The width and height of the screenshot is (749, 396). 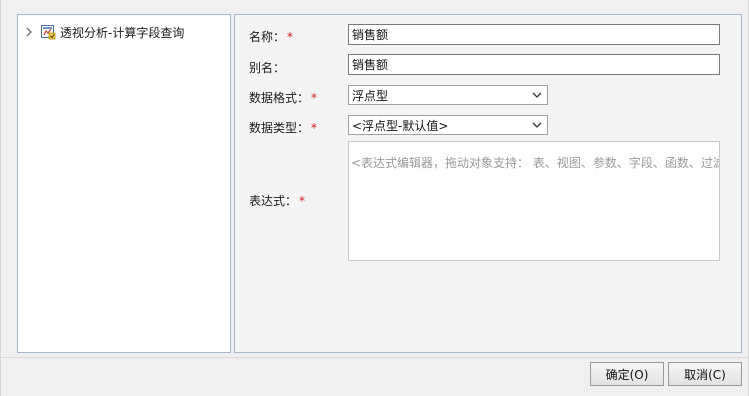 I want to click on tree-node-query: 透视分析-计算字段查询, so click(x=104, y=32).